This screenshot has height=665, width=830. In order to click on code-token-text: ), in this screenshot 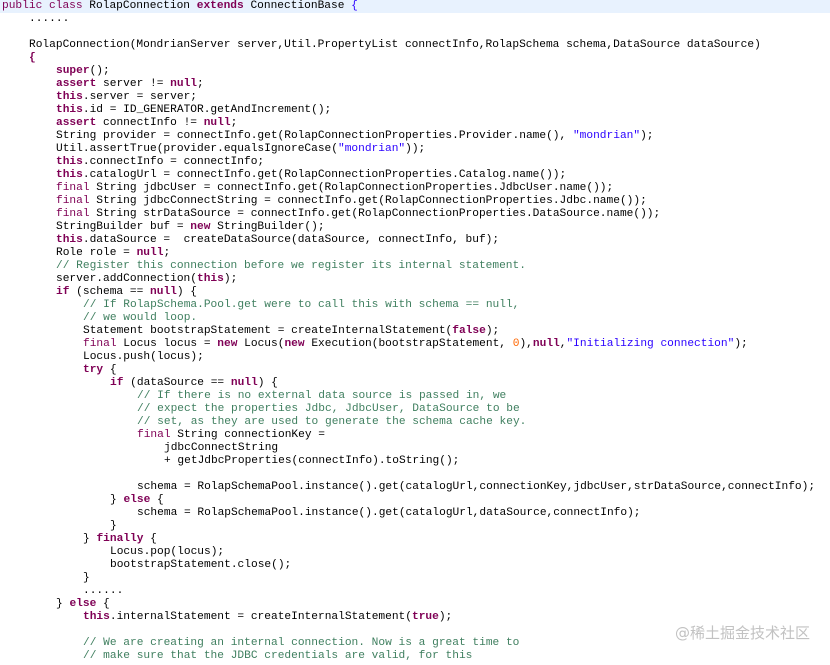, I will do `click(526, 344)`.